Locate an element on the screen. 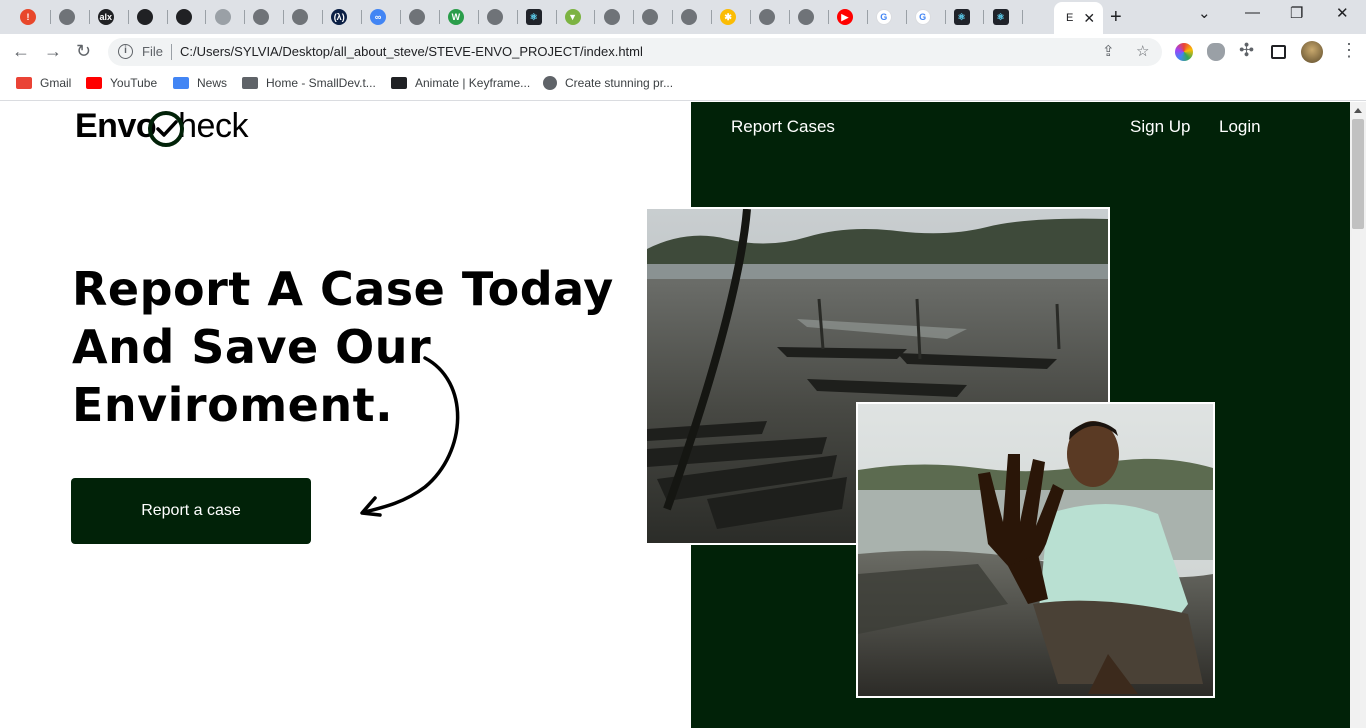 The width and height of the screenshot is (1366, 728). nav-sign-up: Sign Up is located at coordinates (1160, 127).